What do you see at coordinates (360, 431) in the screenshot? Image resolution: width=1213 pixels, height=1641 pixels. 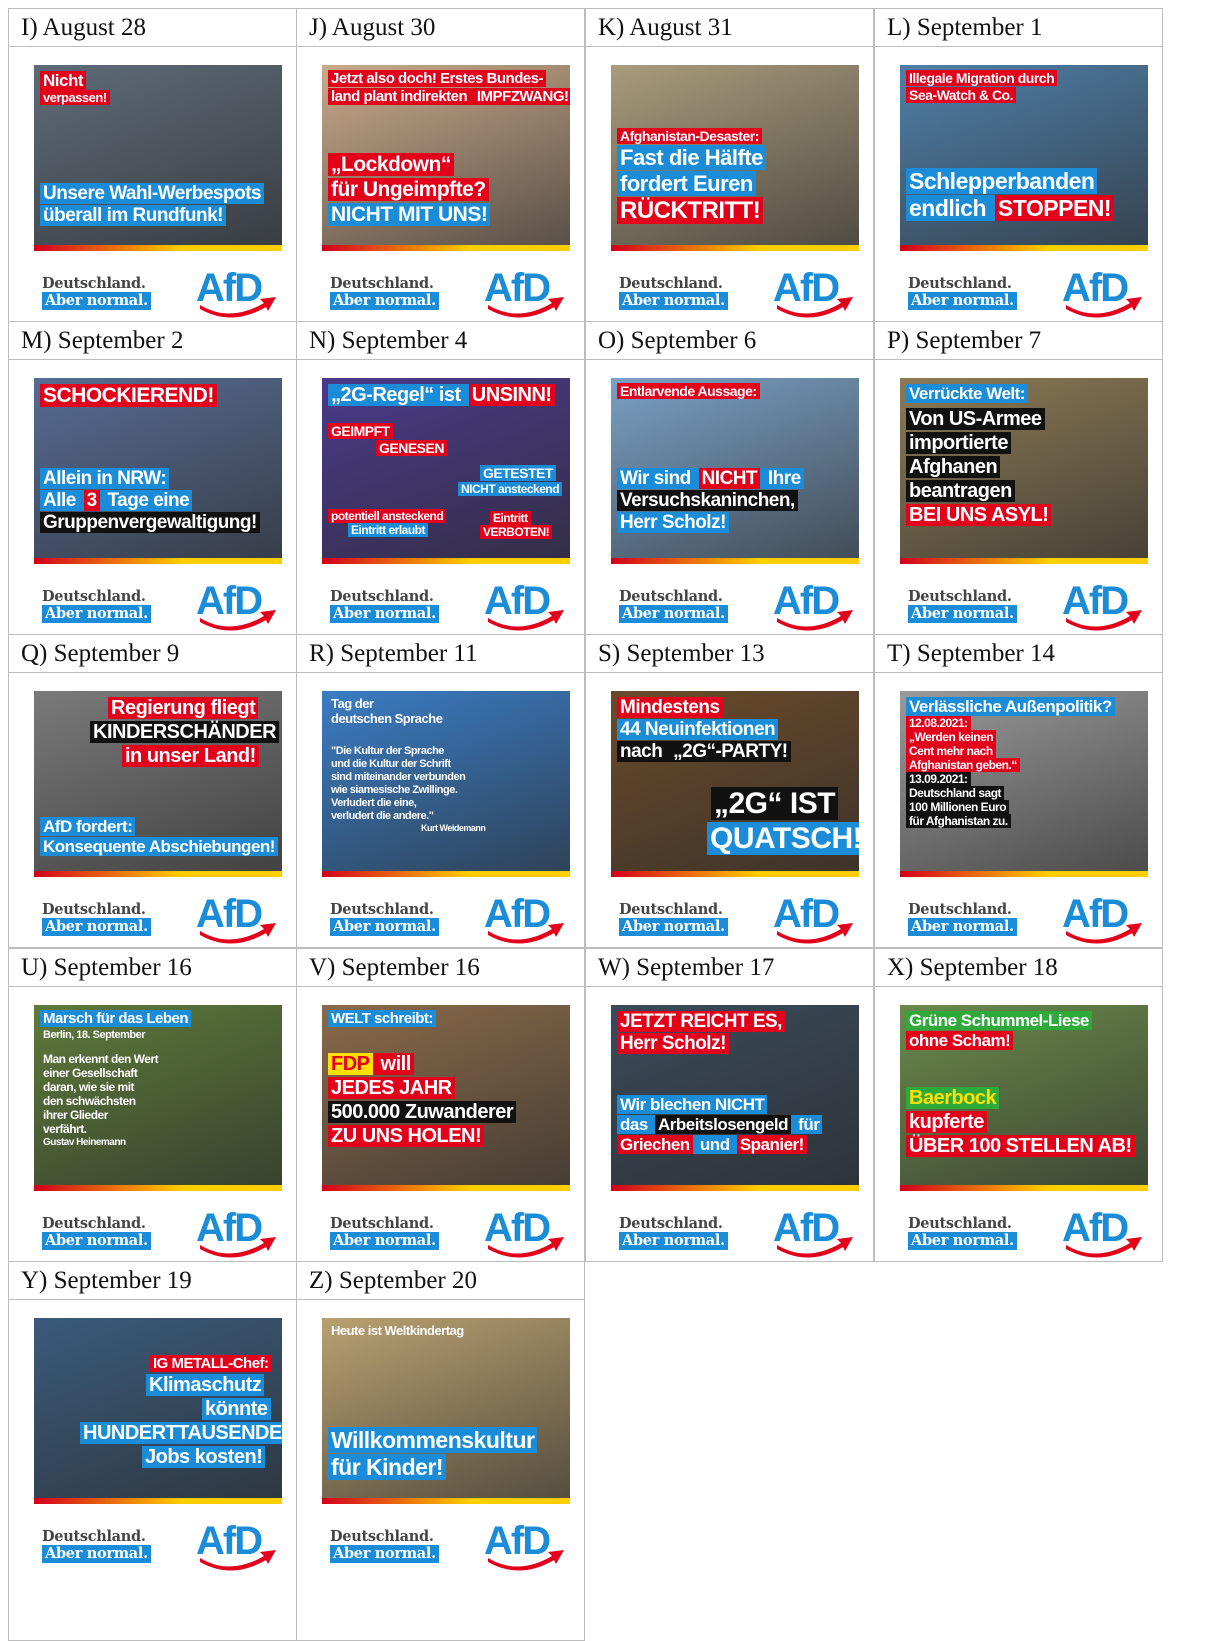 I see `ad-headline-text: GEIMPFT` at bounding box center [360, 431].